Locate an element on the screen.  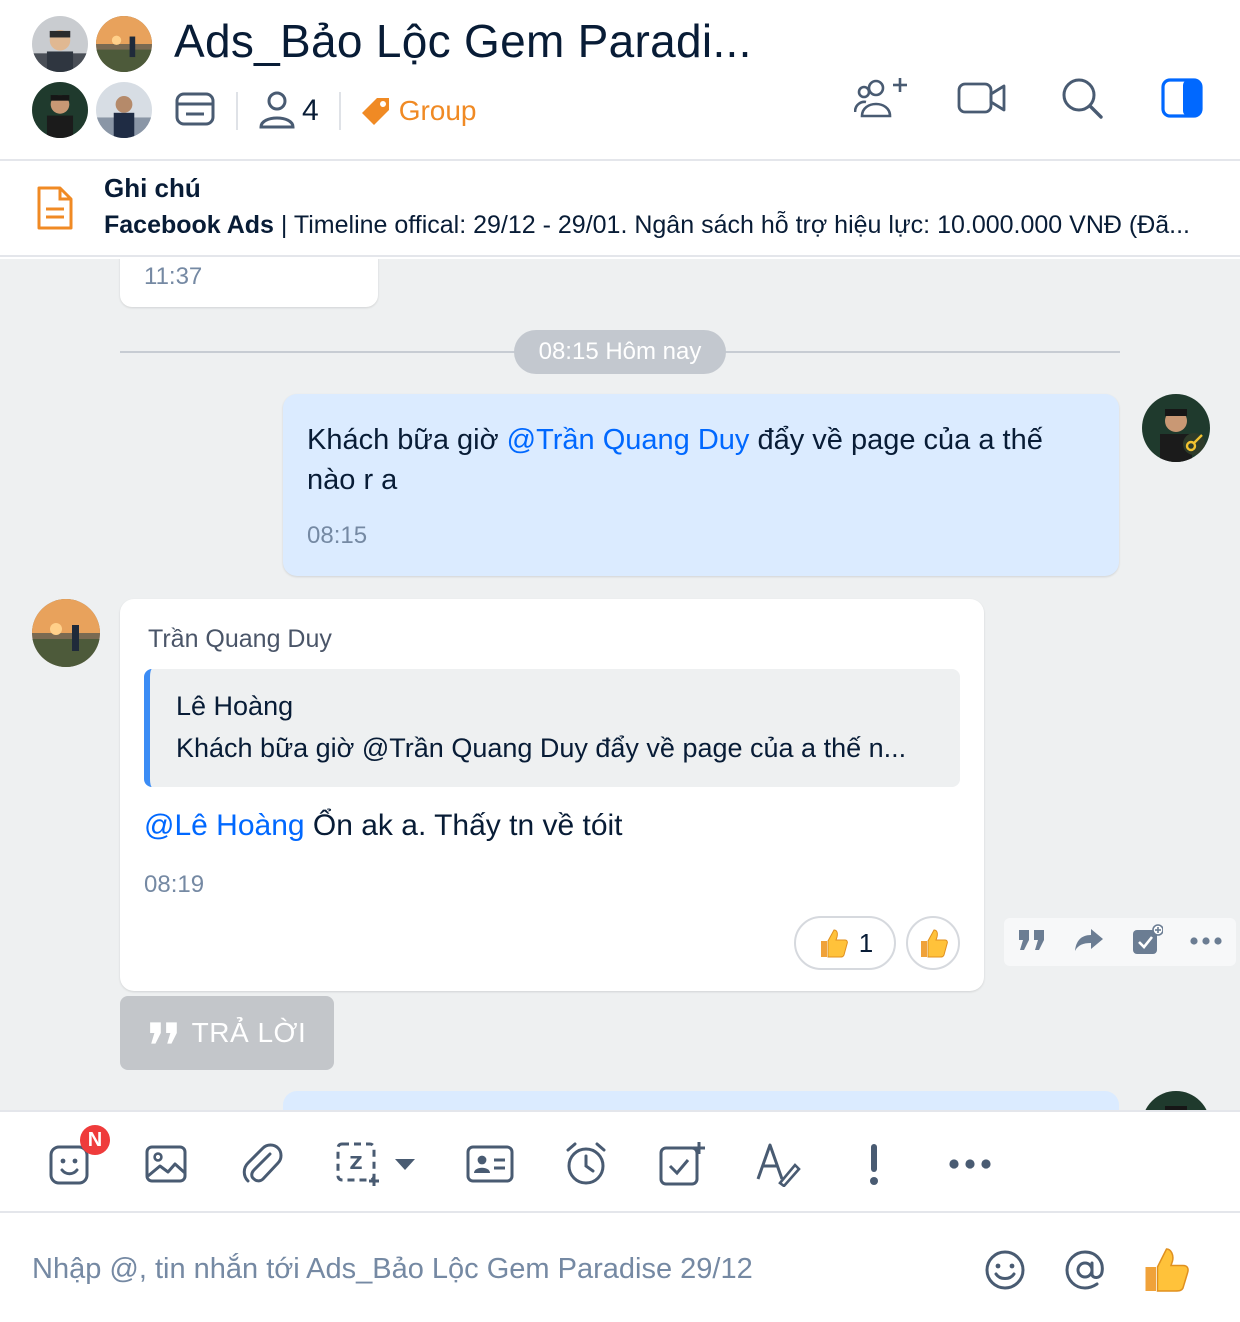
svg-text: Z is located at coordinates (355, 1163).